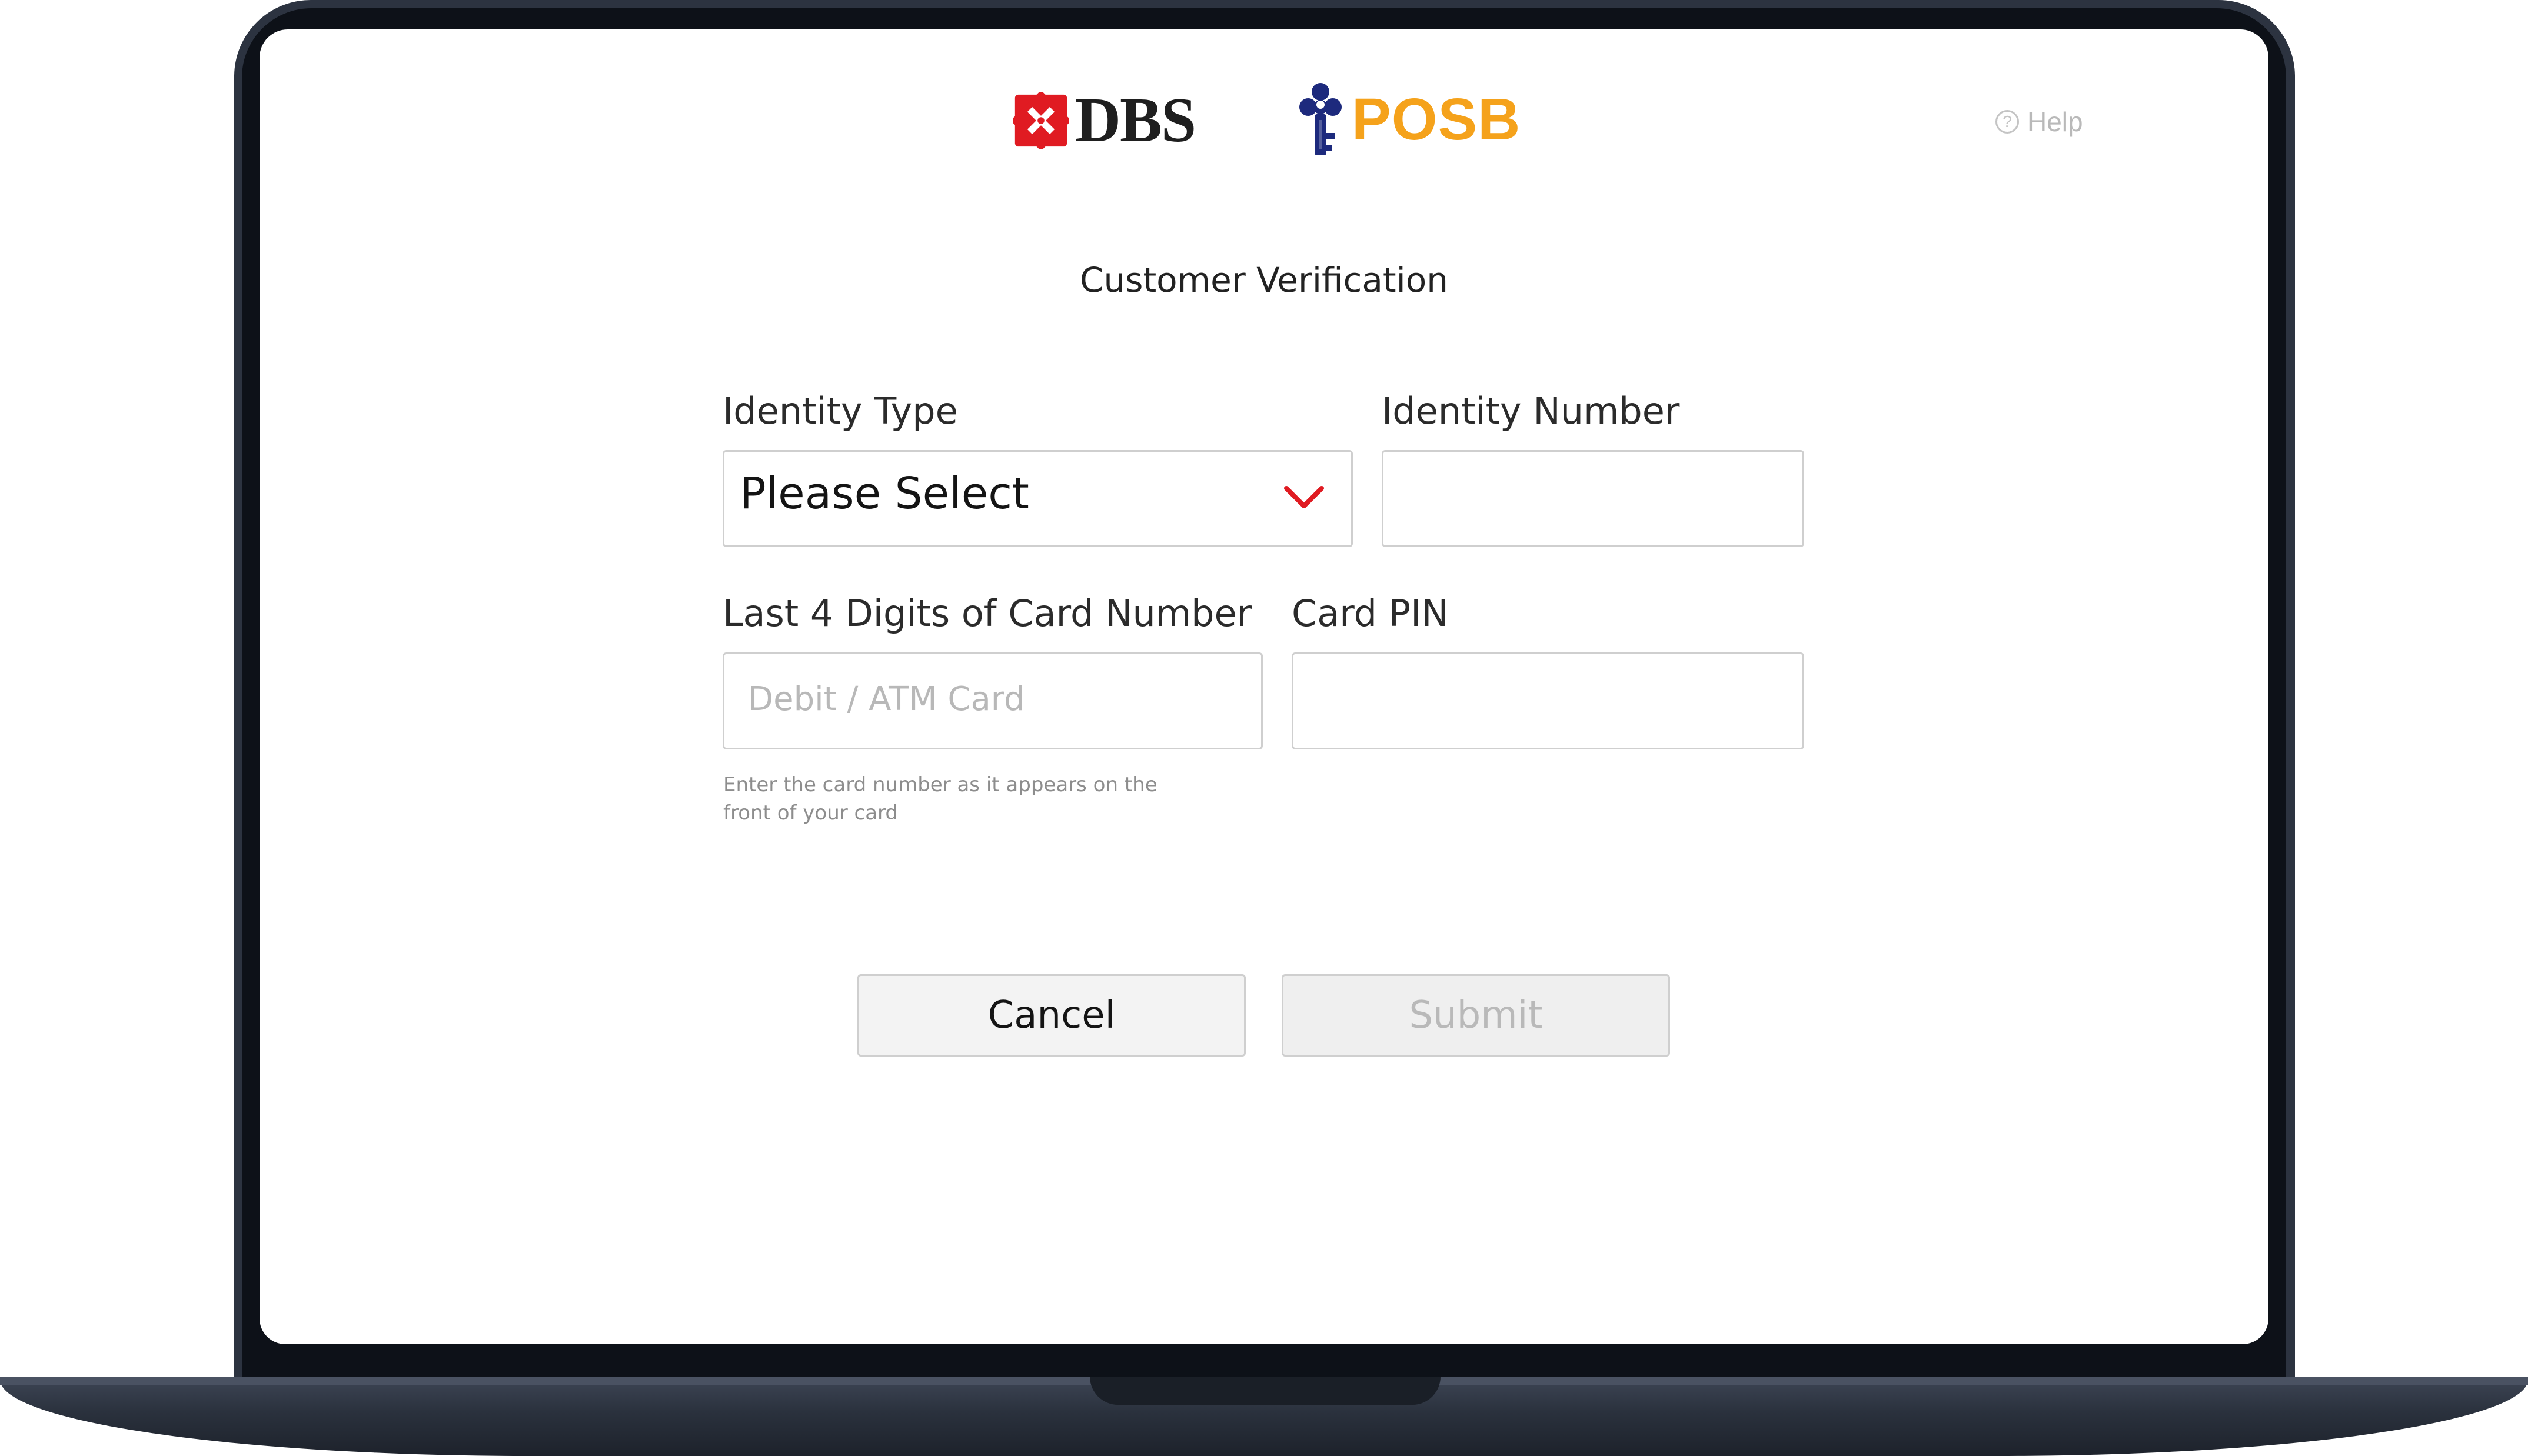 The width and height of the screenshot is (2528, 1456). I want to click on submit-button: Submit, so click(1476, 1015).